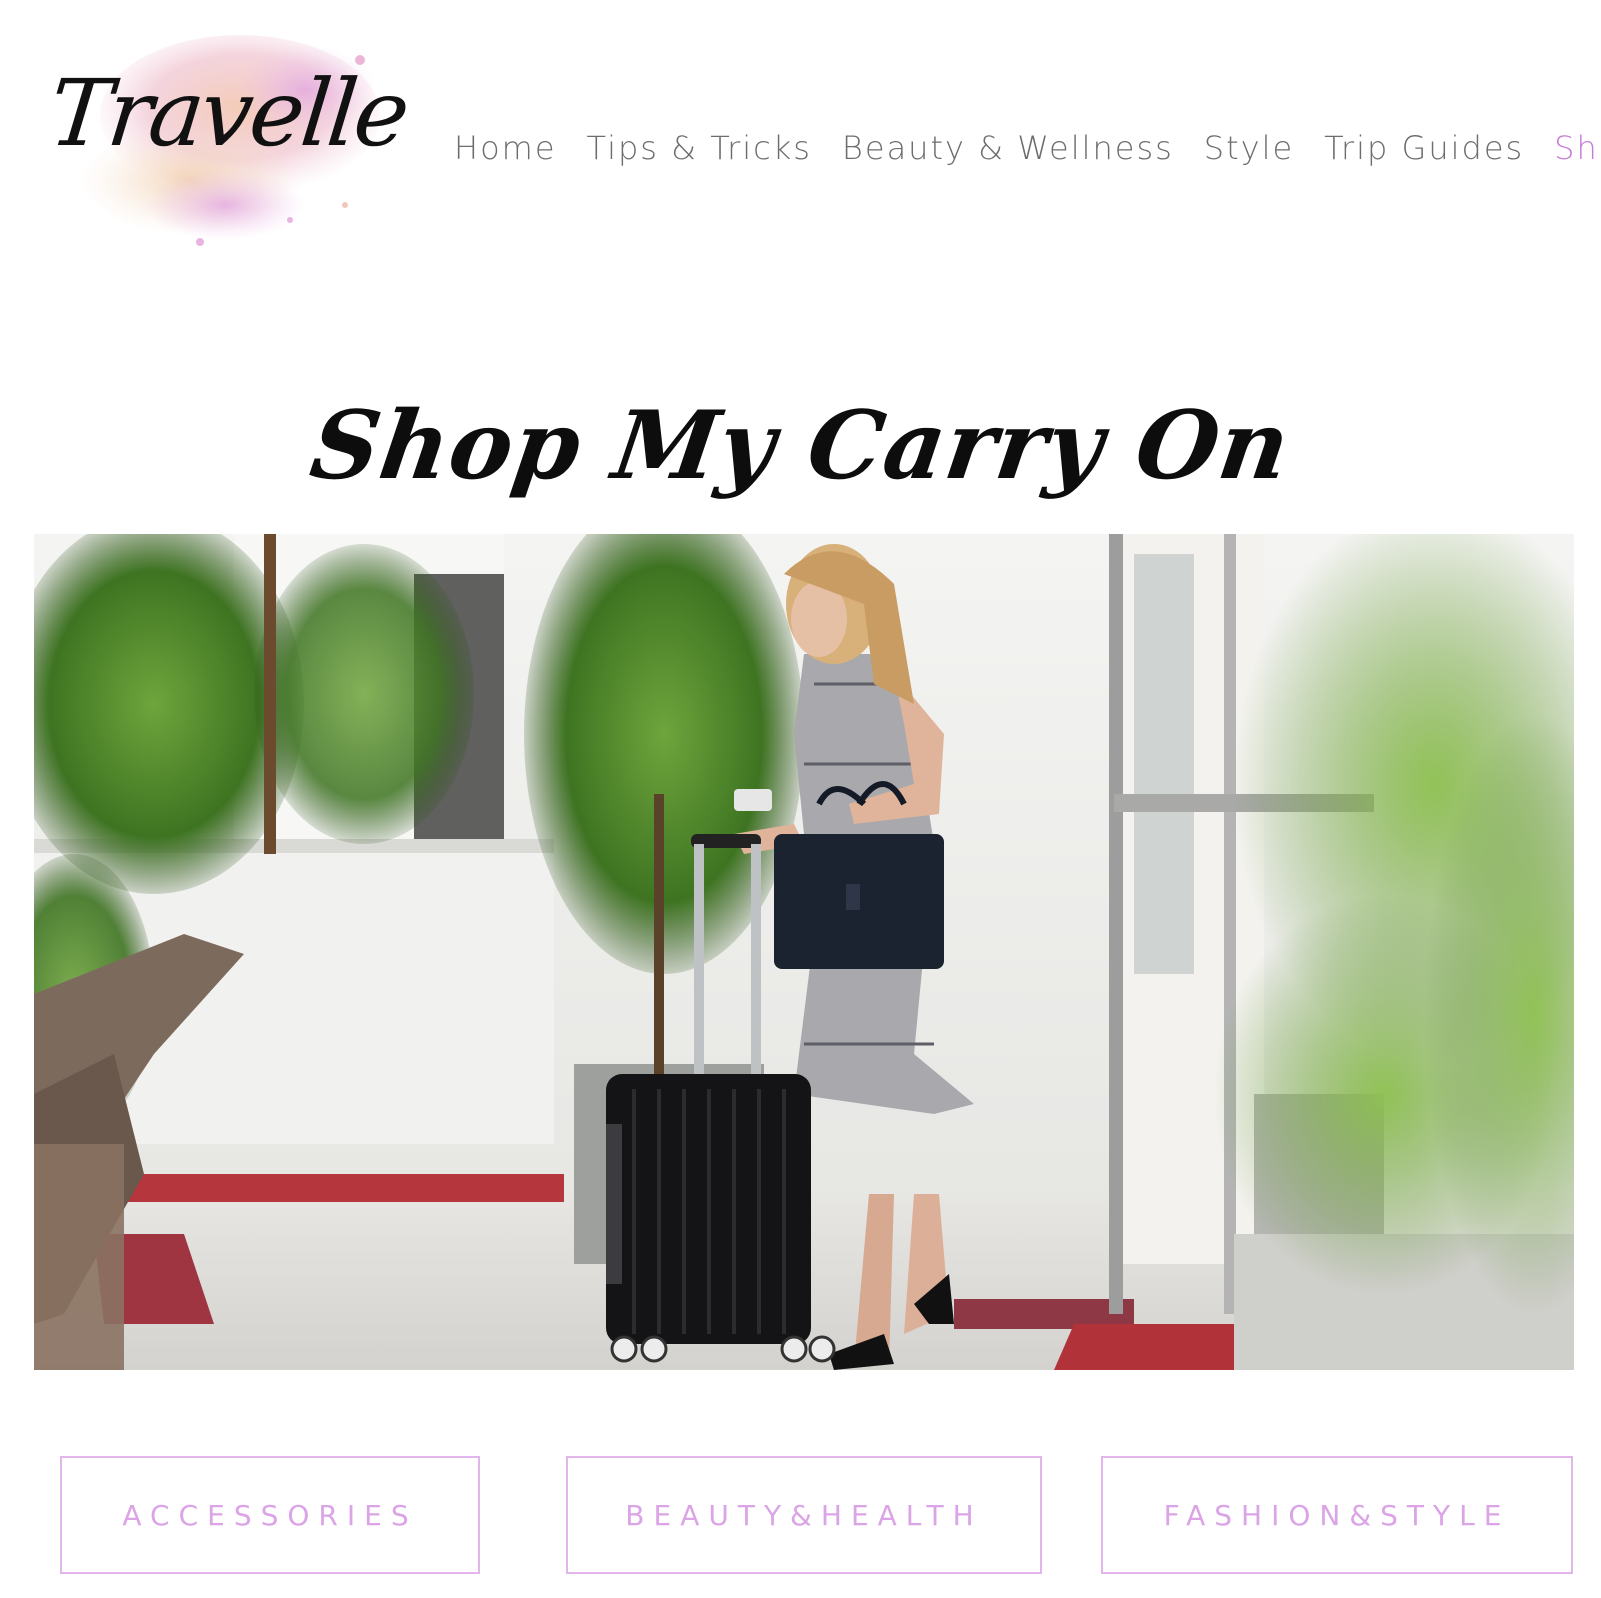 The height and width of the screenshot is (1598, 1601). I want to click on category-button-beauty-health: BEAUTY&HEALTH, so click(804, 1515).